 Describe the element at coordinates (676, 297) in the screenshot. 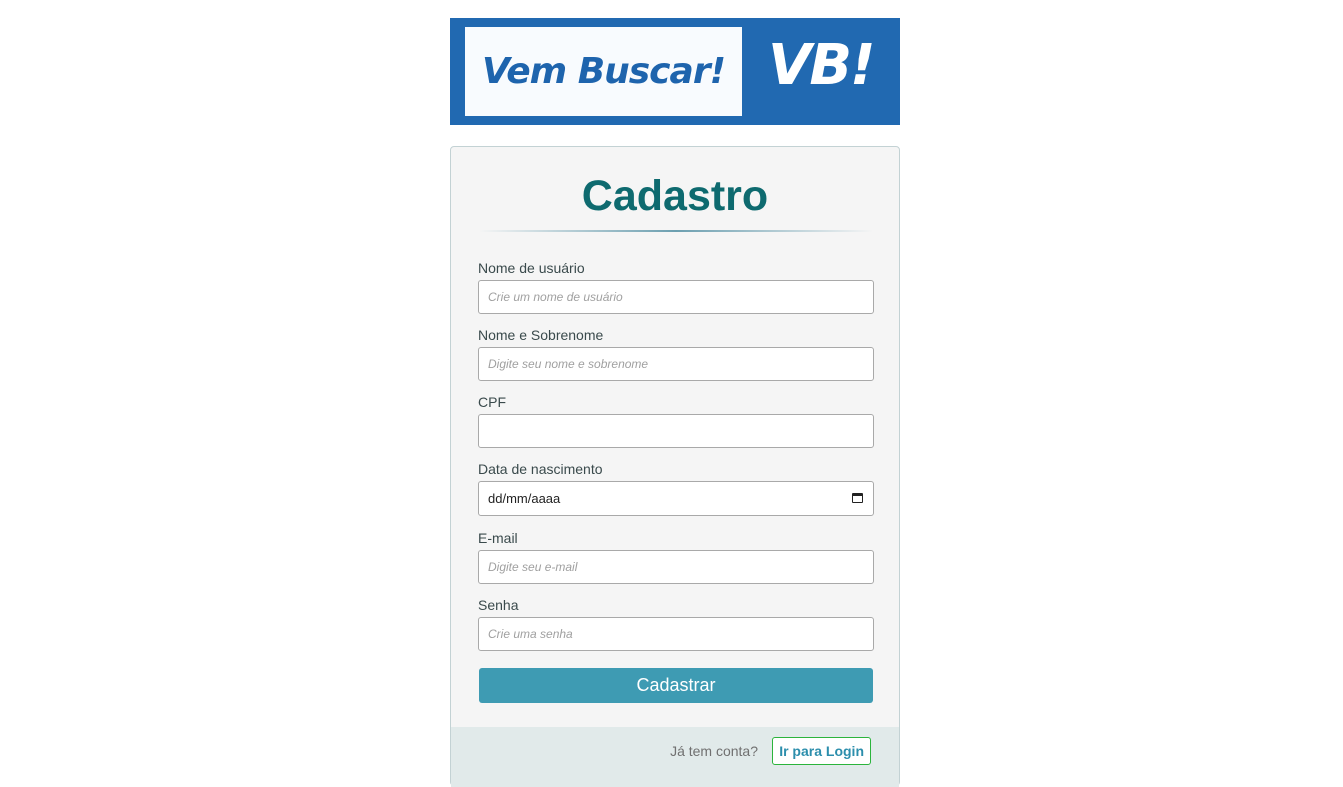

I see `username-input: Crie um nome de usuário` at that location.